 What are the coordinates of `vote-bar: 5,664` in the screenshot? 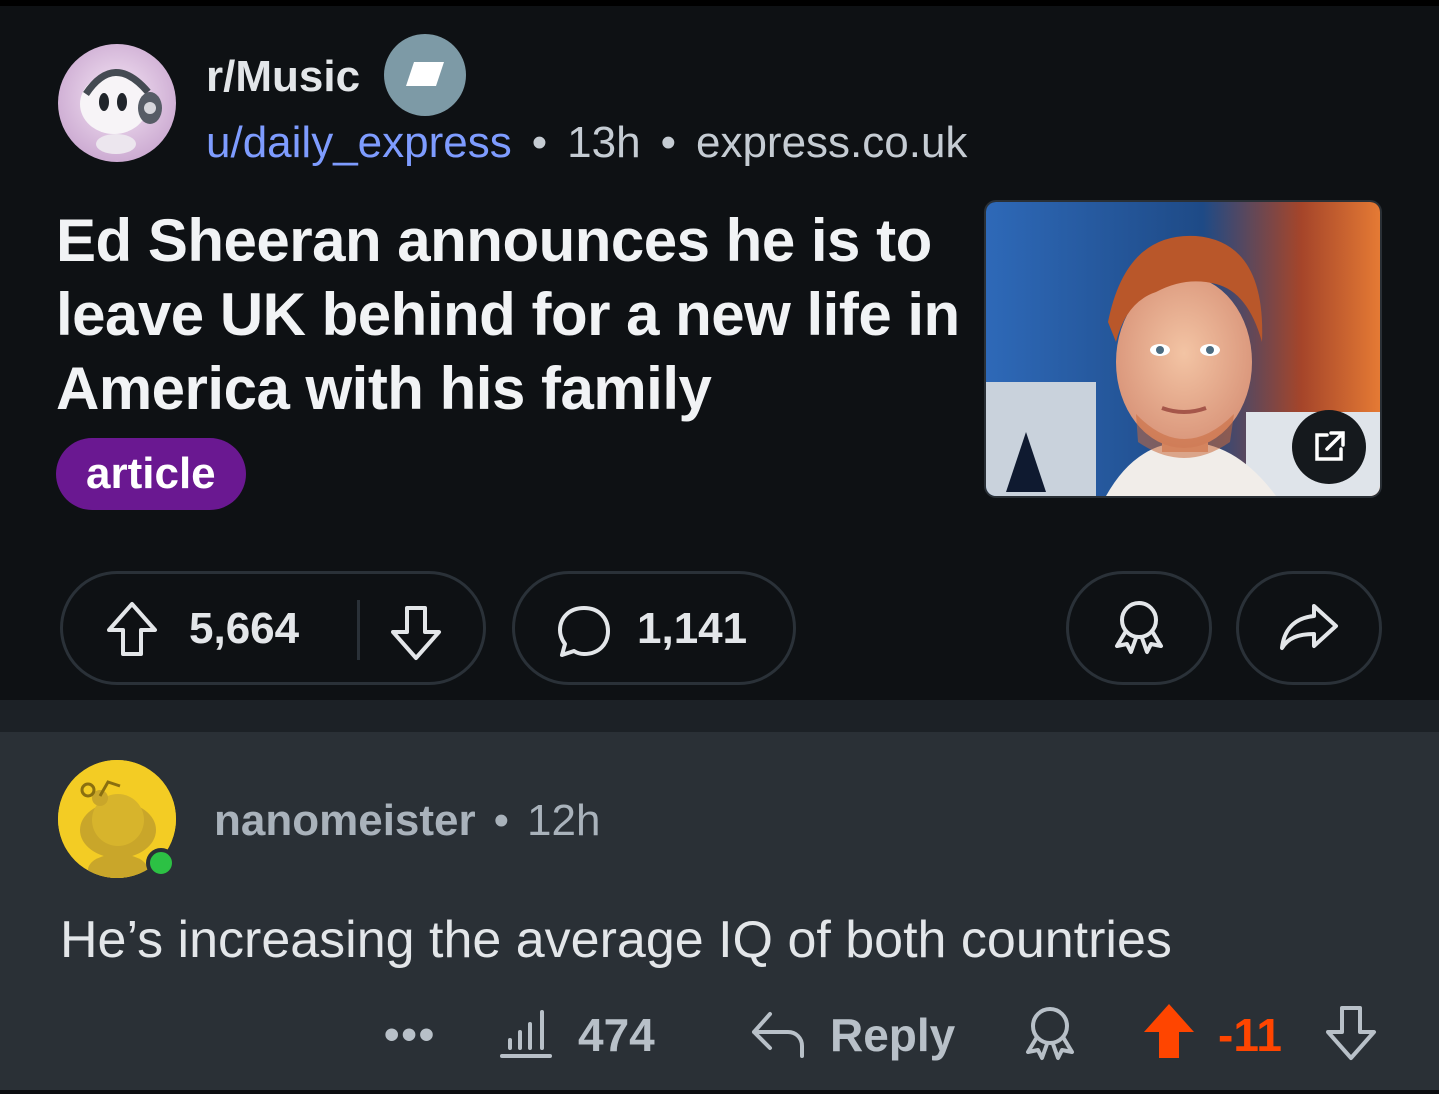 It's located at (273, 628).